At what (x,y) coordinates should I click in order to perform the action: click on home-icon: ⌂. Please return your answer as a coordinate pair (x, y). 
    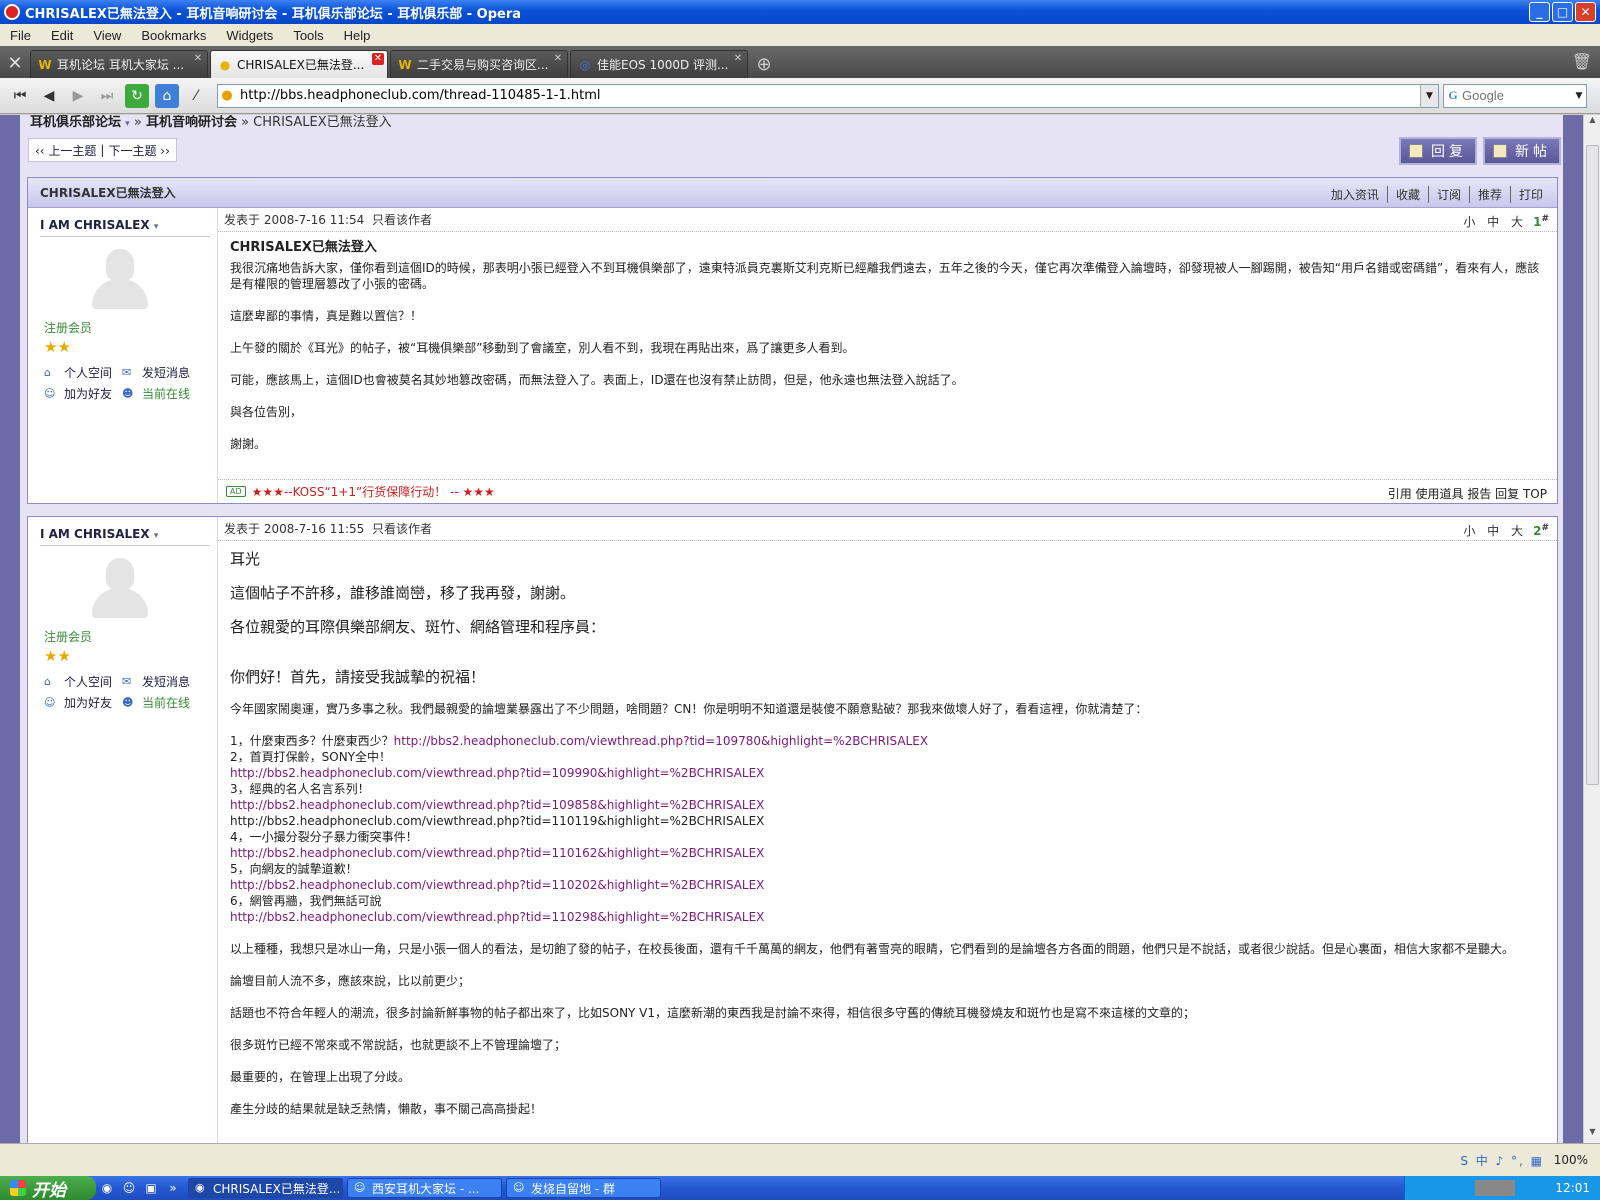
    Looking at the image, I should click on (167, 95).